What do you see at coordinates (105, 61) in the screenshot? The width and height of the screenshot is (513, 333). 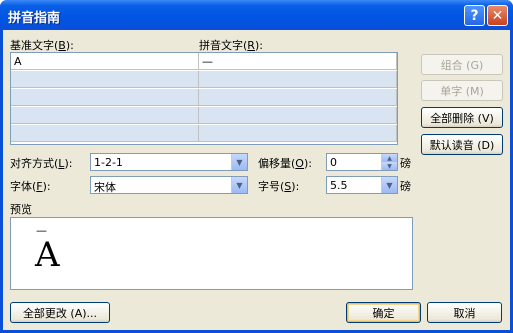 I see `base-text-cell: A` at bounding box center [105, 61].